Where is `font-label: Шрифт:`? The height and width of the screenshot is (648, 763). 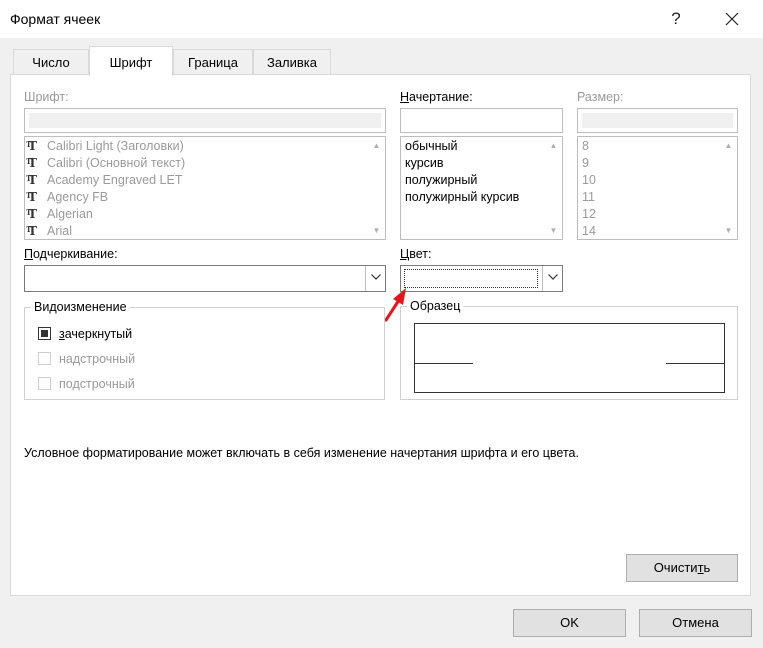
font-label: Шрифт: is located at coordinates (46, 97).